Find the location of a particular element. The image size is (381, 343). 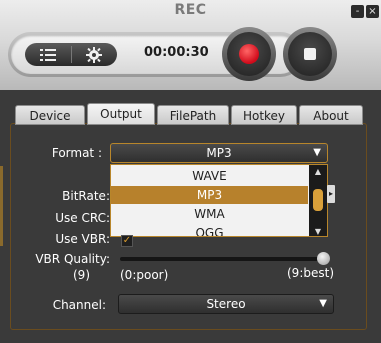

stop-button is located at coordinates (310, 54).